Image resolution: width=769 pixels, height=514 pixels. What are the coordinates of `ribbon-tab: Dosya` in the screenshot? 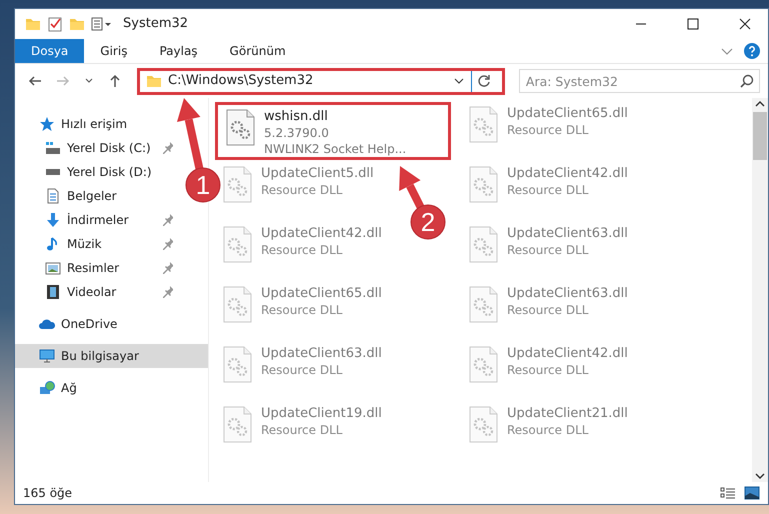 It's located at (49, 51).